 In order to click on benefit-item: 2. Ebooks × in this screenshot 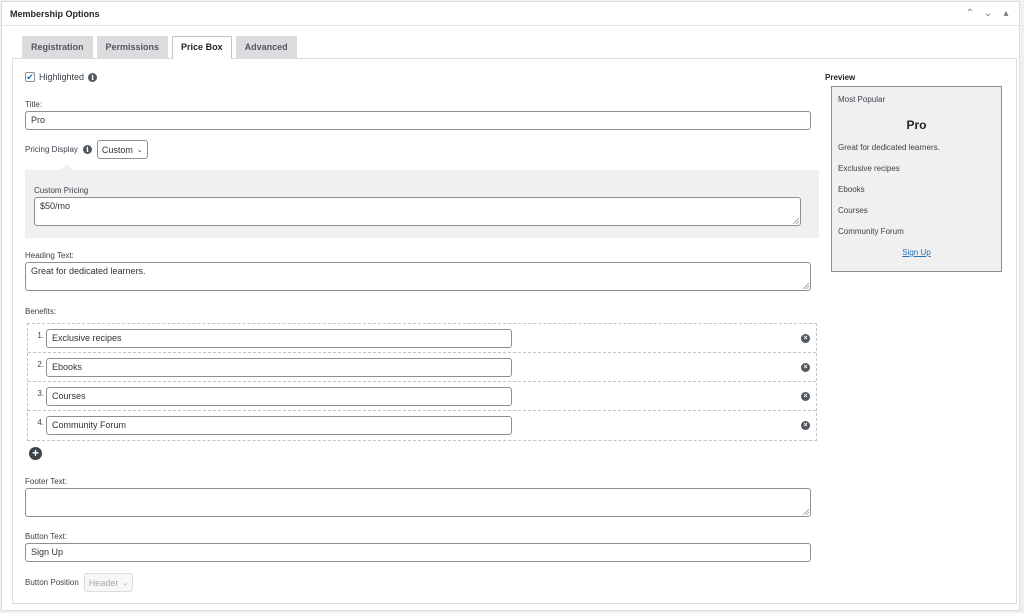, I will do `click(422, 367)`.